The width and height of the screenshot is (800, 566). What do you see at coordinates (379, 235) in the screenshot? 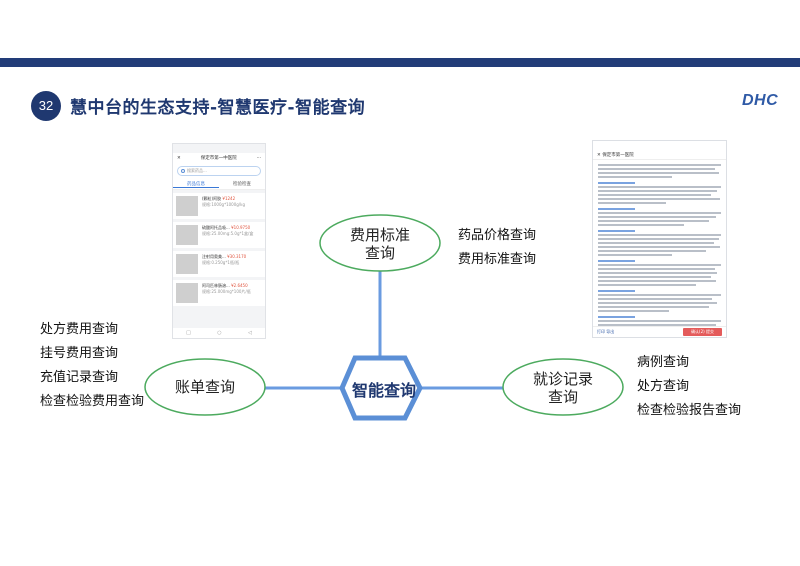
I see `fee-standard-label-line1: 费用标准` at bounding box center [379, 235].